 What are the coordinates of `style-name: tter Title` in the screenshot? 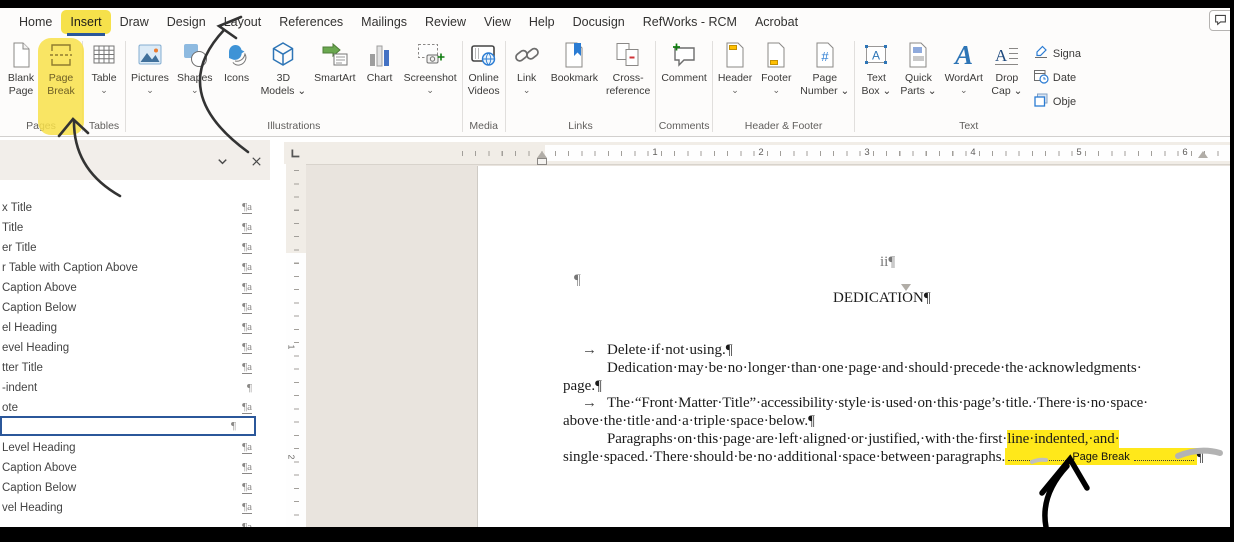 It's located at (22, 368).